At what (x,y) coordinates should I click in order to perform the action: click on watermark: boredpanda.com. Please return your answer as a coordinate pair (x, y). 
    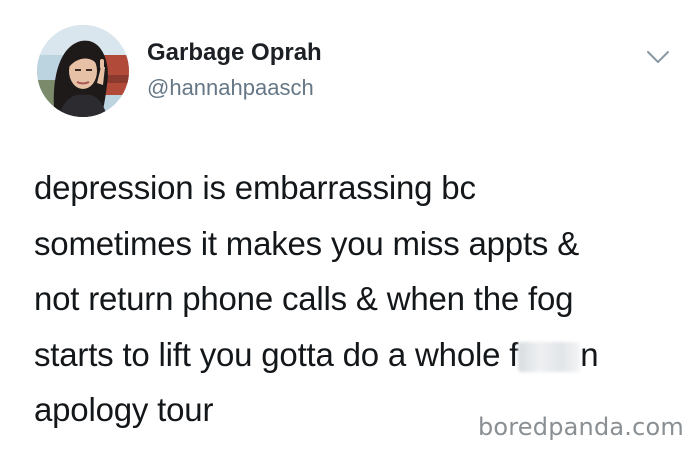
    Looking at the image, I should click on (580, 427).